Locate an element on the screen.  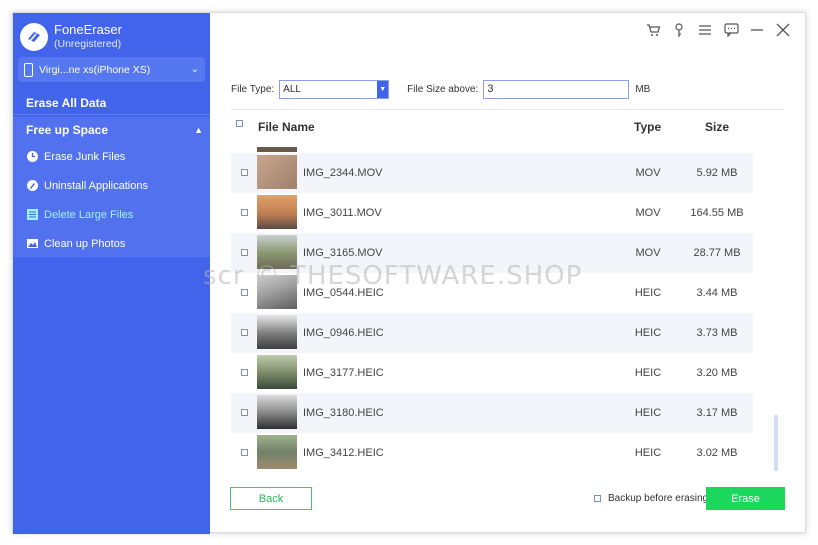
foneeraser-logo-icon is located at coordinates (34, 37).